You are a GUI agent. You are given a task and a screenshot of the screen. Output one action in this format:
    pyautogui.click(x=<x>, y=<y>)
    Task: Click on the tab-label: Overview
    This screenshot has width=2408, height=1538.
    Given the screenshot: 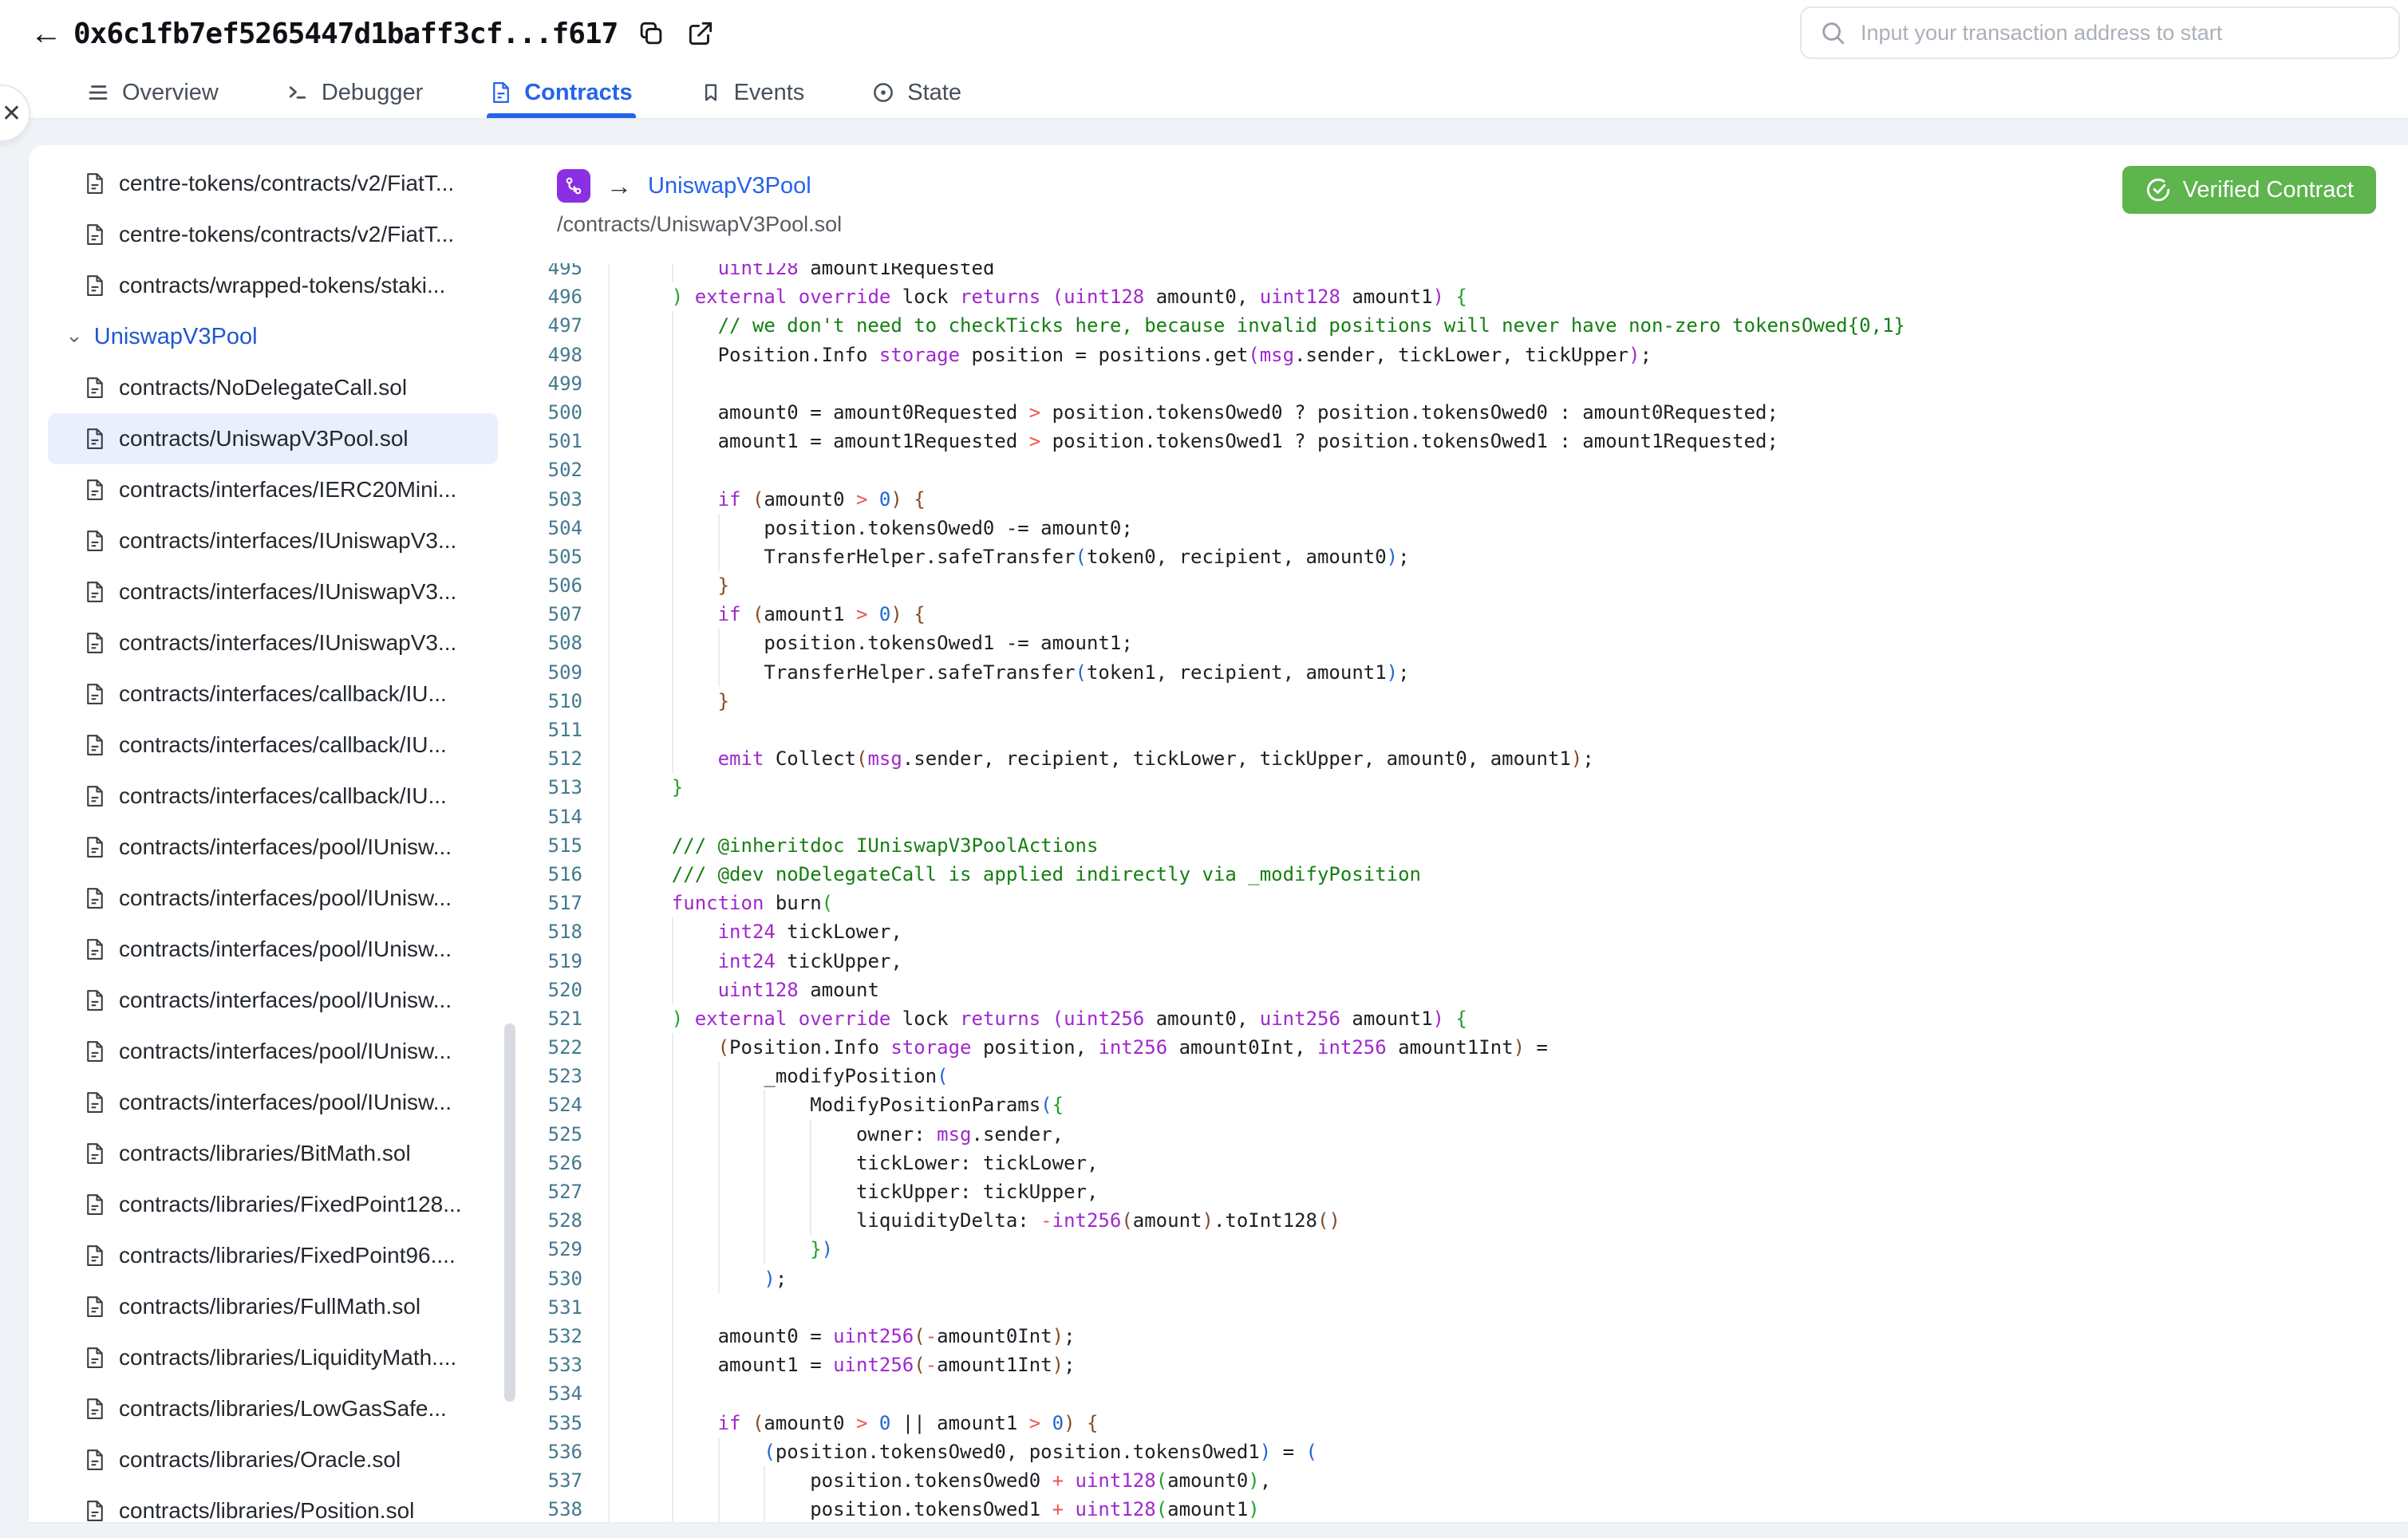 What is the action you would take?
    pyautogui.click(x=170, y=92)
    